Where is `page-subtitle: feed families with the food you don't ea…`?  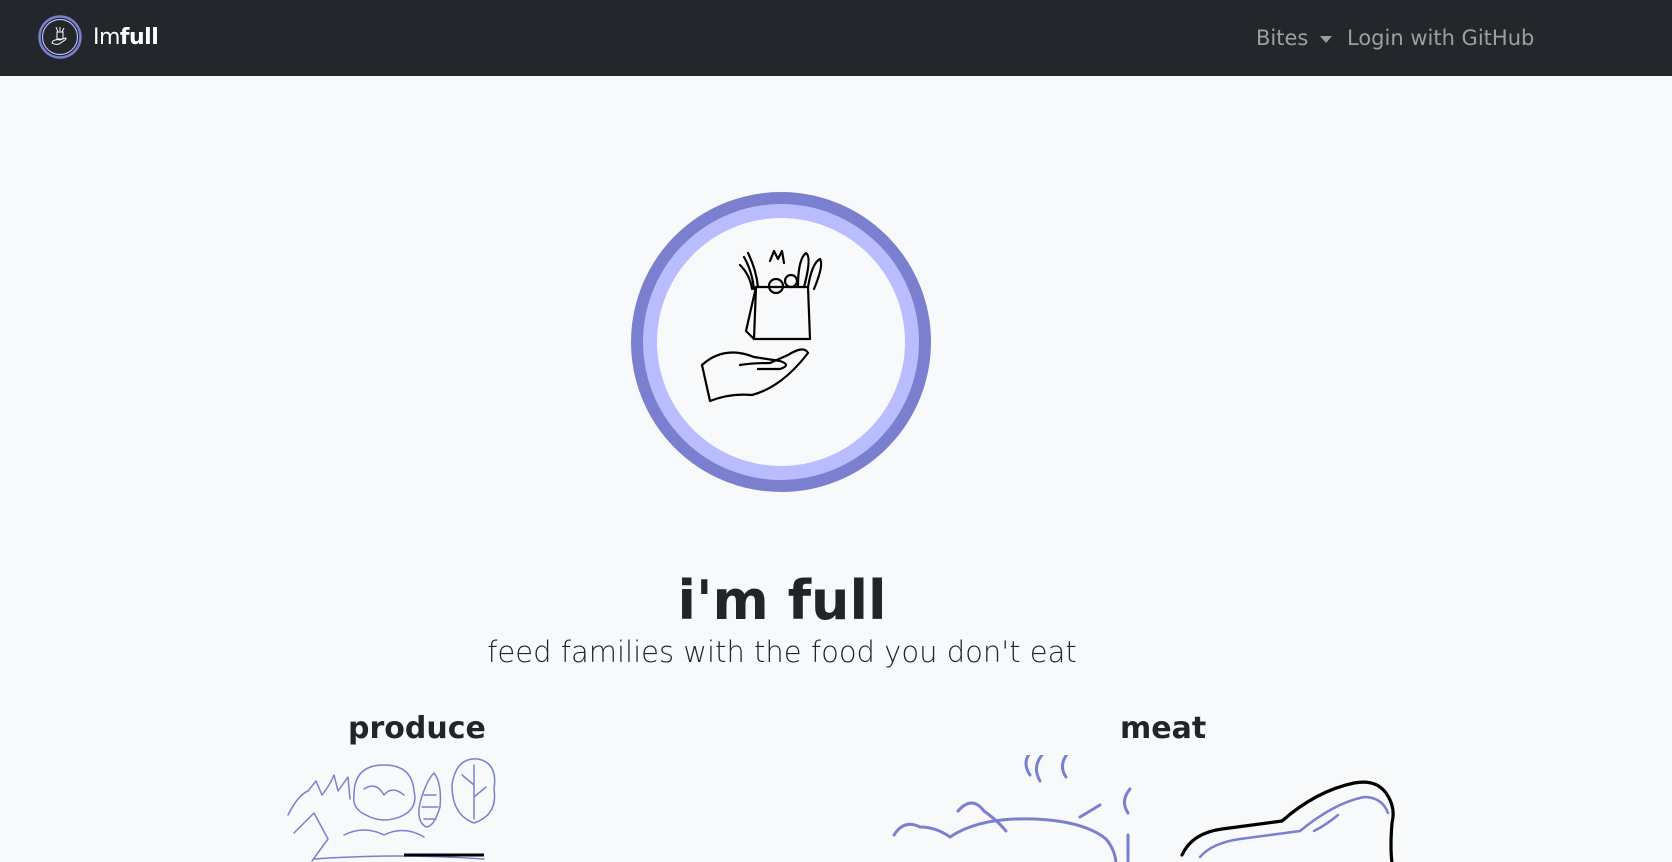
page-subtitle: feed families with the food you don't ea… is located at coordinates (782, 652).